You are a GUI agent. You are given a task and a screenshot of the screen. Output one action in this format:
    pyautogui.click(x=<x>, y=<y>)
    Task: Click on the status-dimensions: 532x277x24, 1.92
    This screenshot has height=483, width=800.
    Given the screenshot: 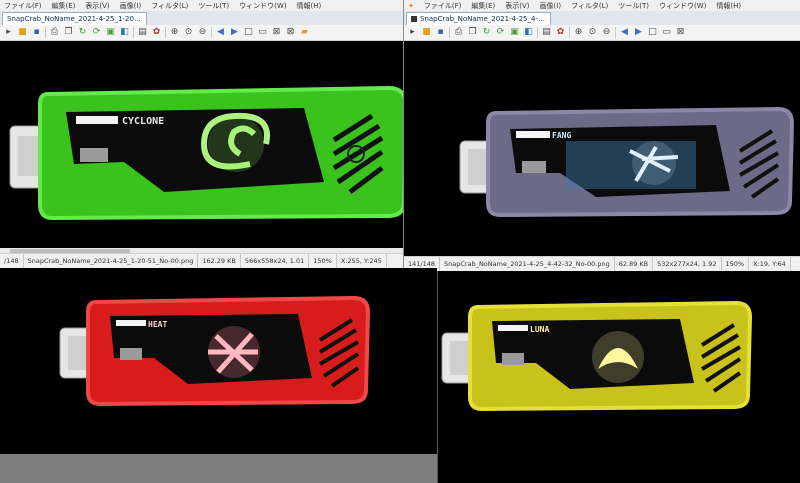 What is the action you would take?
    pyautogui.click(x=687, y=264)
    